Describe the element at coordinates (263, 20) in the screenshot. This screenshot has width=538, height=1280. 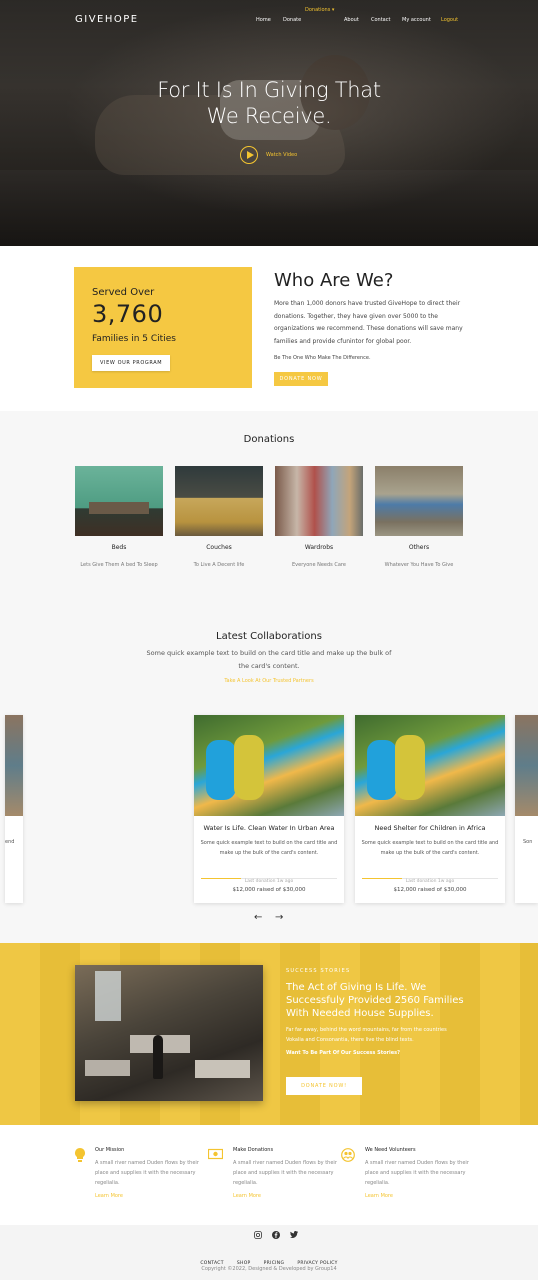
I see `nav-home: Home` at that location.